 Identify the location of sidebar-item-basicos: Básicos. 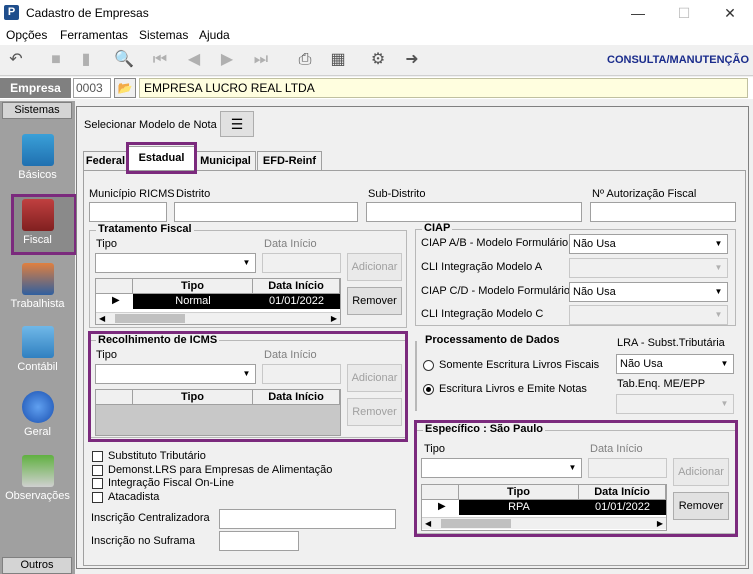
(37, 157).